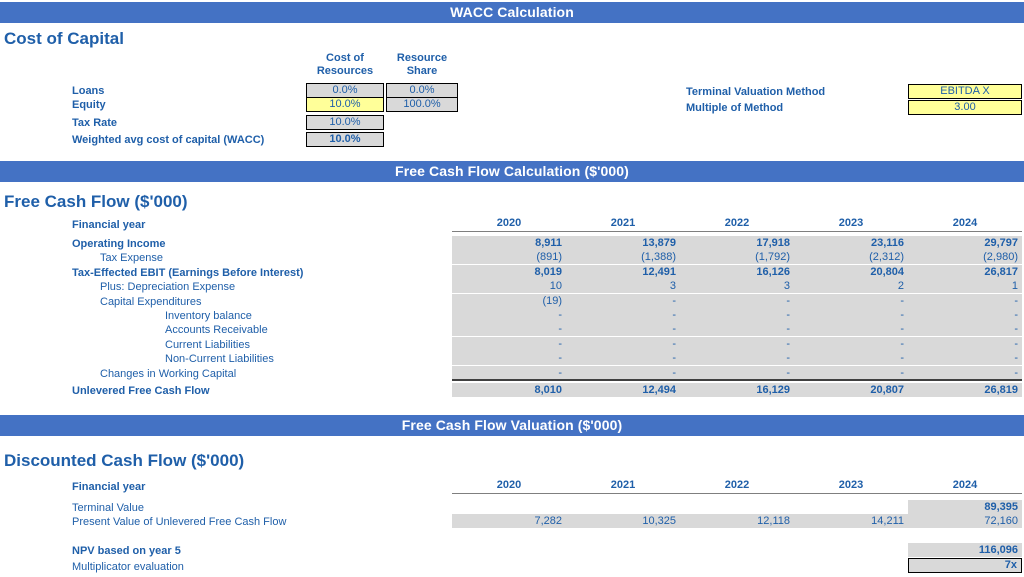  What do you see at coordinates (737, 286) in the screenshot?
I see `fcf-cell-r3-c2: 3` at bounding box center [737, 286].